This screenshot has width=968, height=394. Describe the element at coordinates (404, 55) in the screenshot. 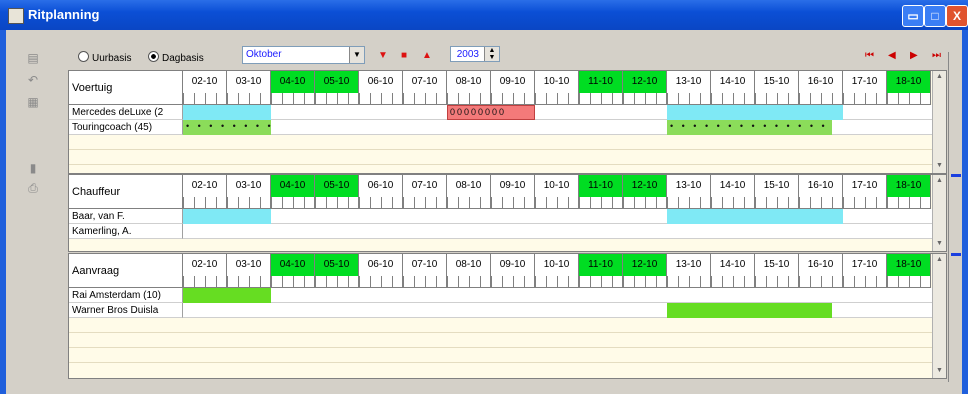

I see `stop-button: ■` at that location.